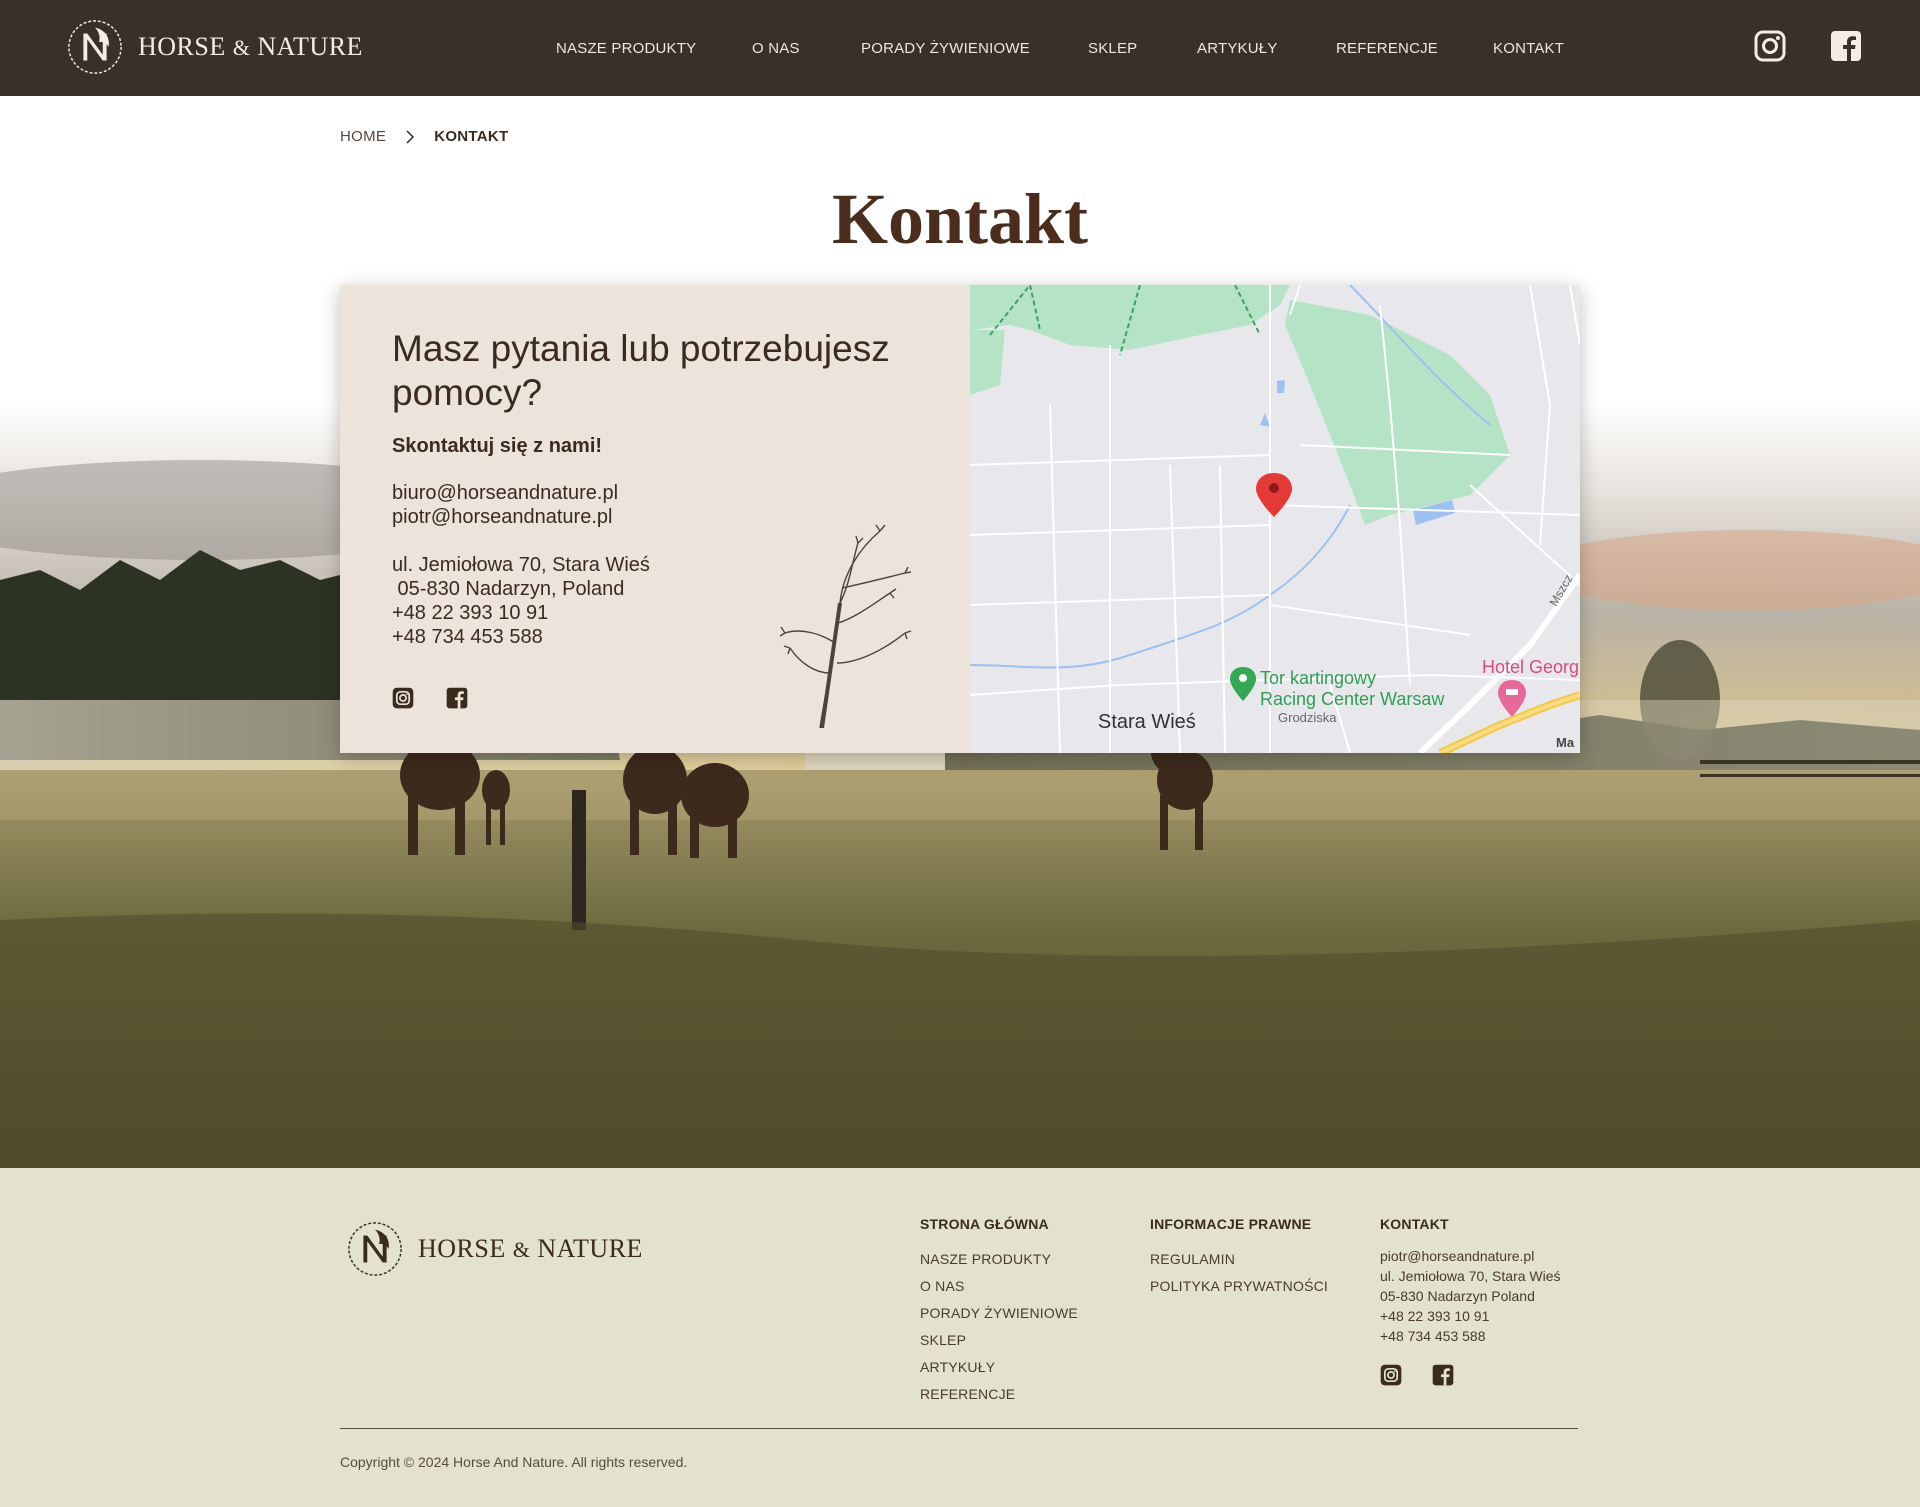 The image size is (1920, 1507). What do you see at coordinates (1318, 678) in the screenshot?
I see `map-label-poi: Tor kartingowy` at bounding box center [1318, 678].